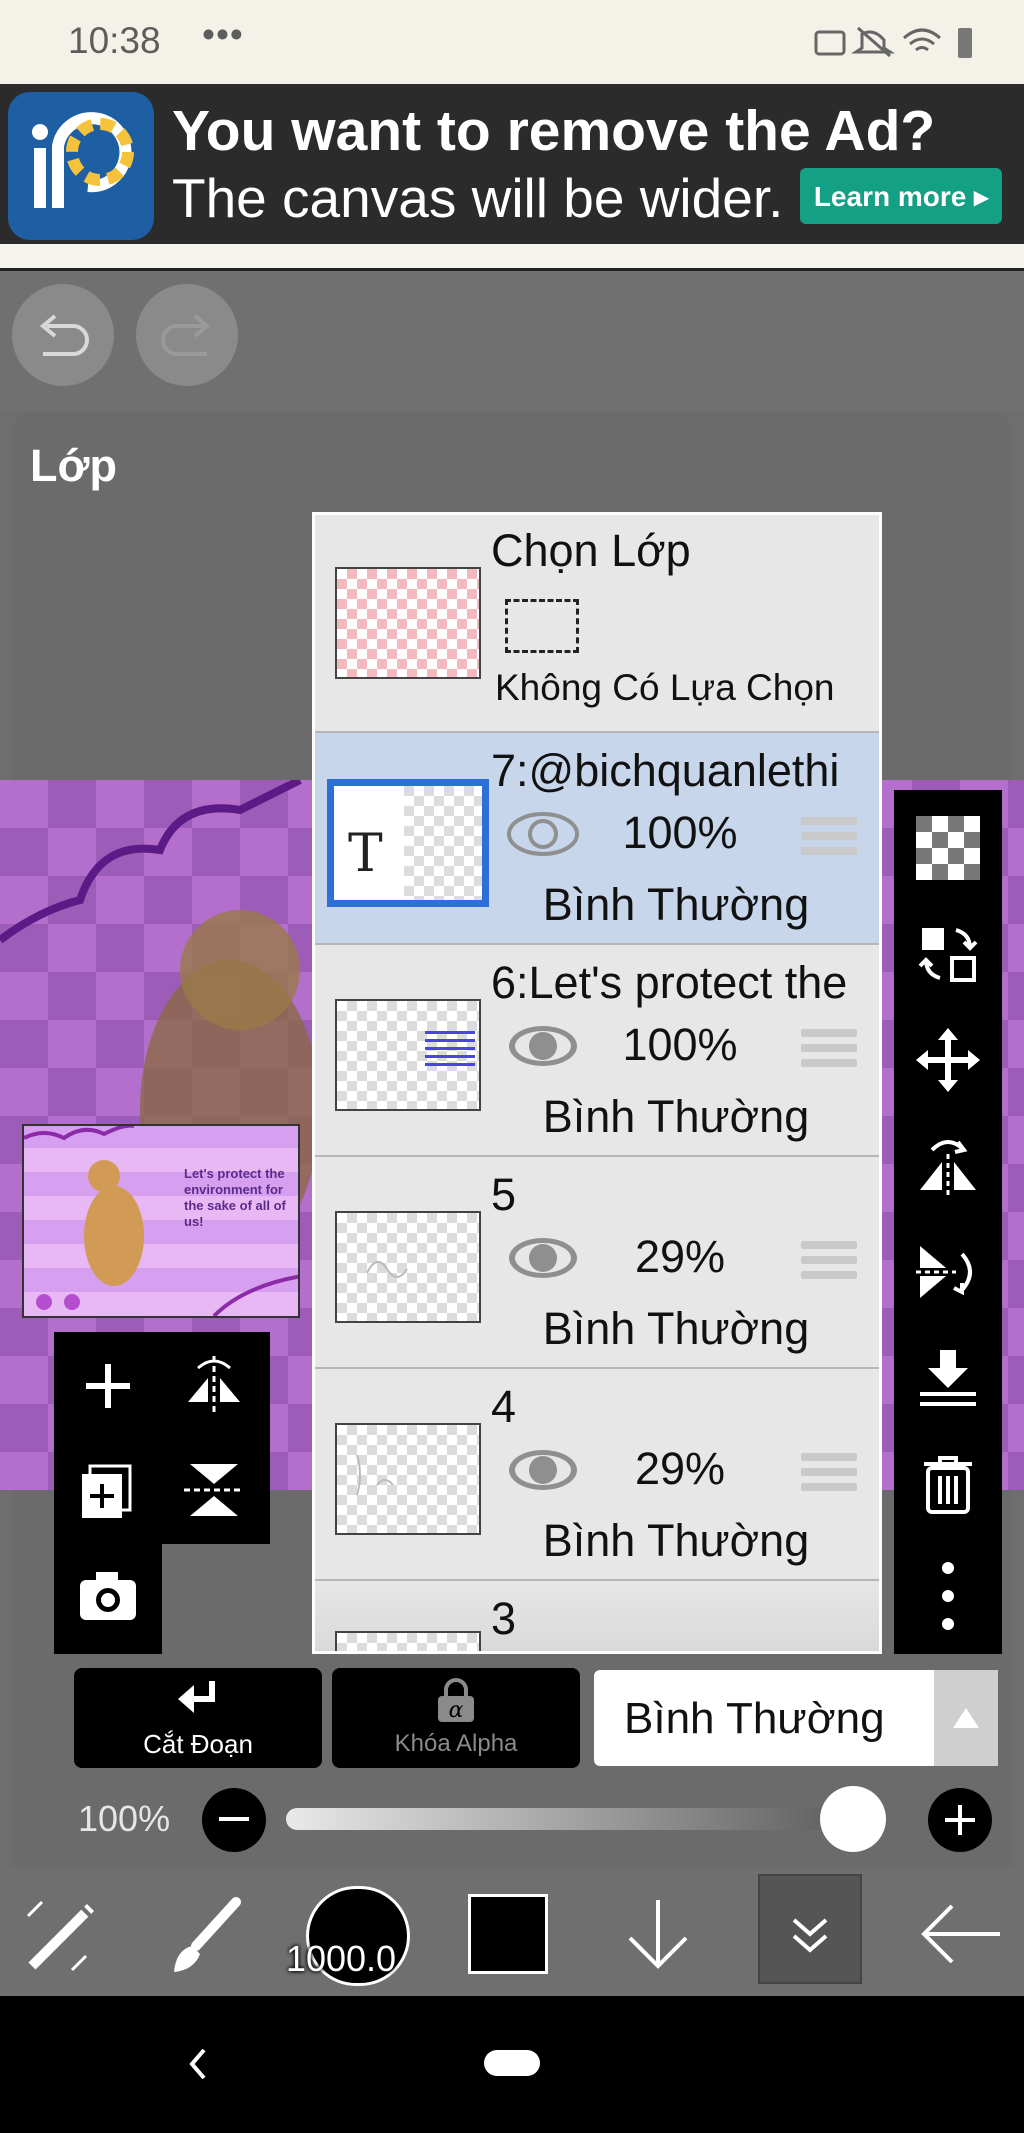 This screenshot has width=1024, height=2133. What do you see at coordinates (124, 1818) in the screenshot?
I see `opacity-value: 100%` at bounding box center [124, 1818].